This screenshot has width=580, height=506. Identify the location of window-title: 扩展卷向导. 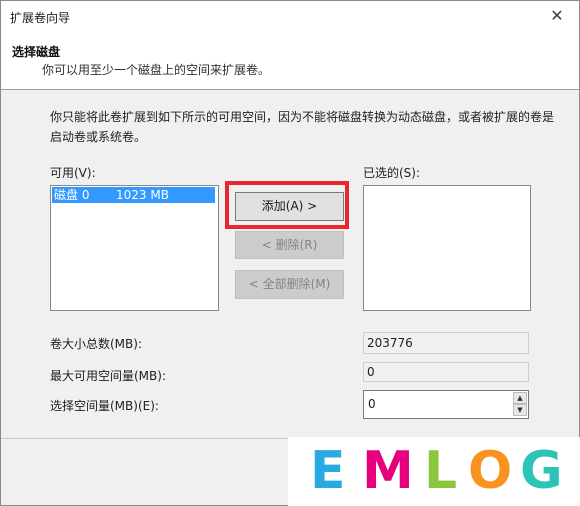
(40, 18).